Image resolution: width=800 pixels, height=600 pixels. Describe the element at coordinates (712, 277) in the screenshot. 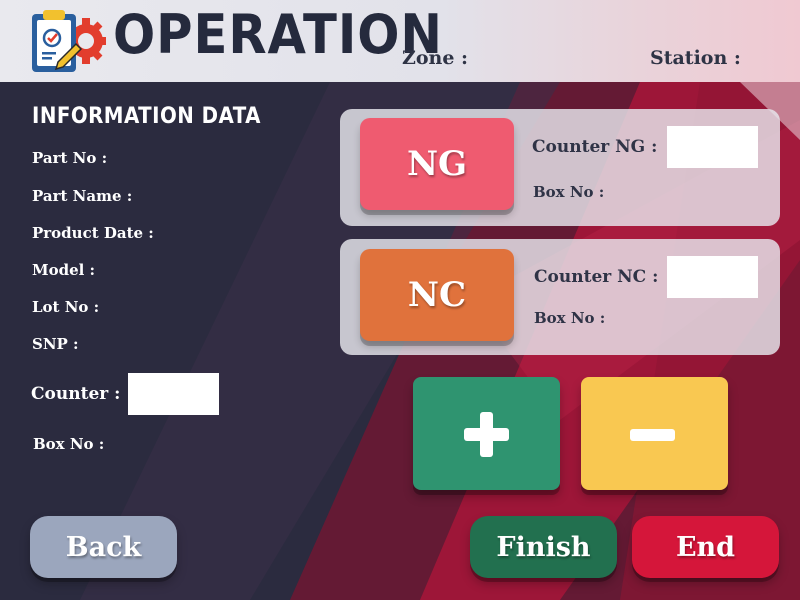

I see `counter-nc-field` at that location.